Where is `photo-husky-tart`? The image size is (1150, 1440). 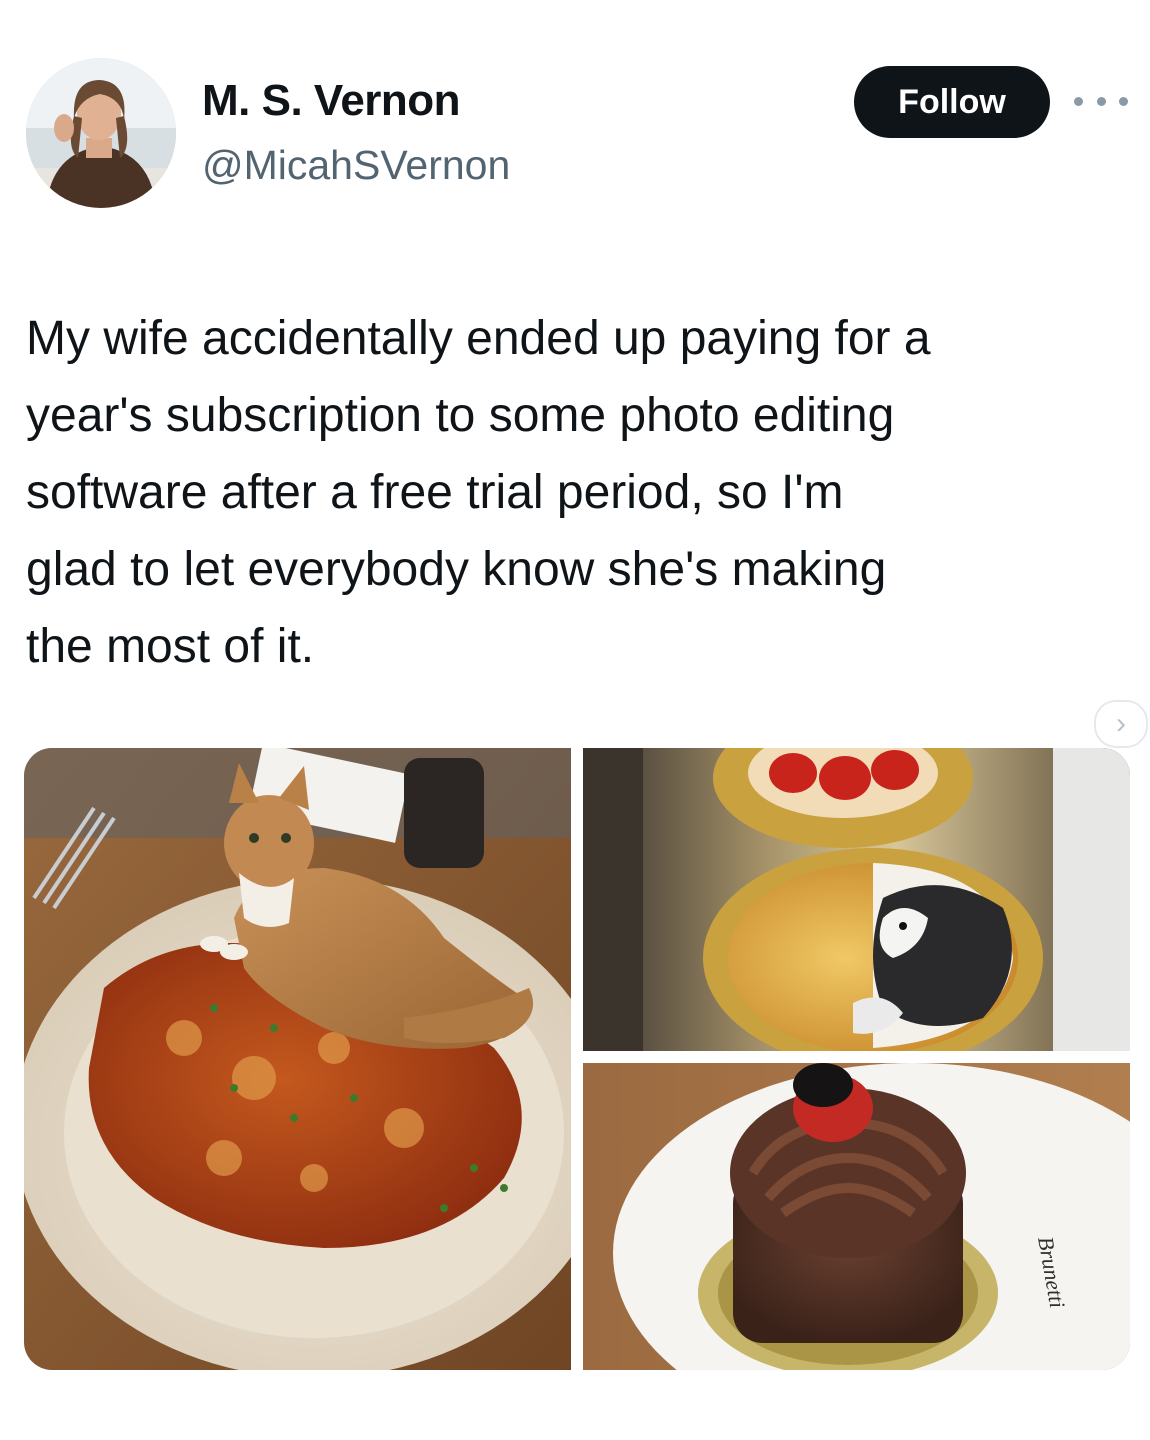
photo-husky-tart is located at coordinates (856, 899).